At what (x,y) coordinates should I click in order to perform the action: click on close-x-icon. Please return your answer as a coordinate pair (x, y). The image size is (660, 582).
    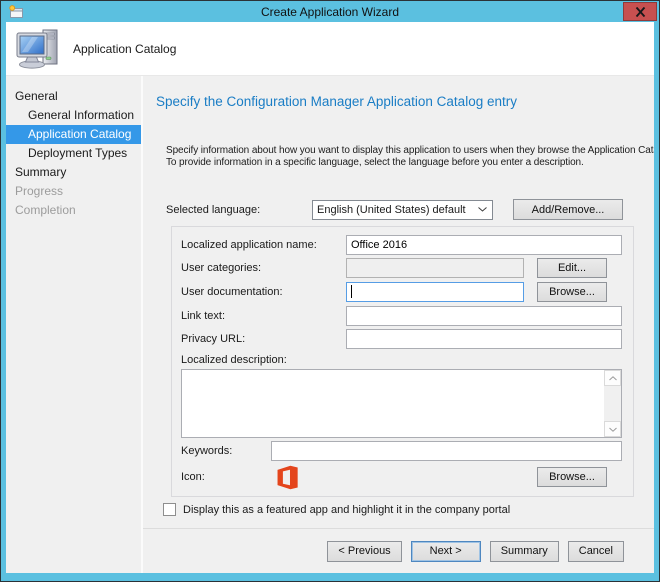
    Looking at the image, I should click on (640, 11).